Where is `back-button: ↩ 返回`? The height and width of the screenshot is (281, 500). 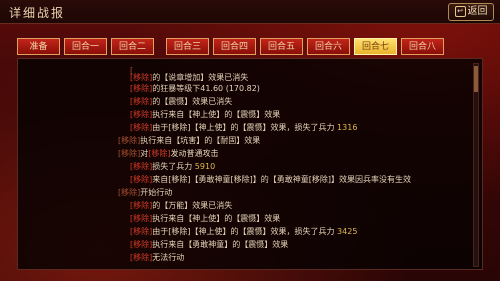
back-button: ↩ 返回 is located at coordinates (471, 12).